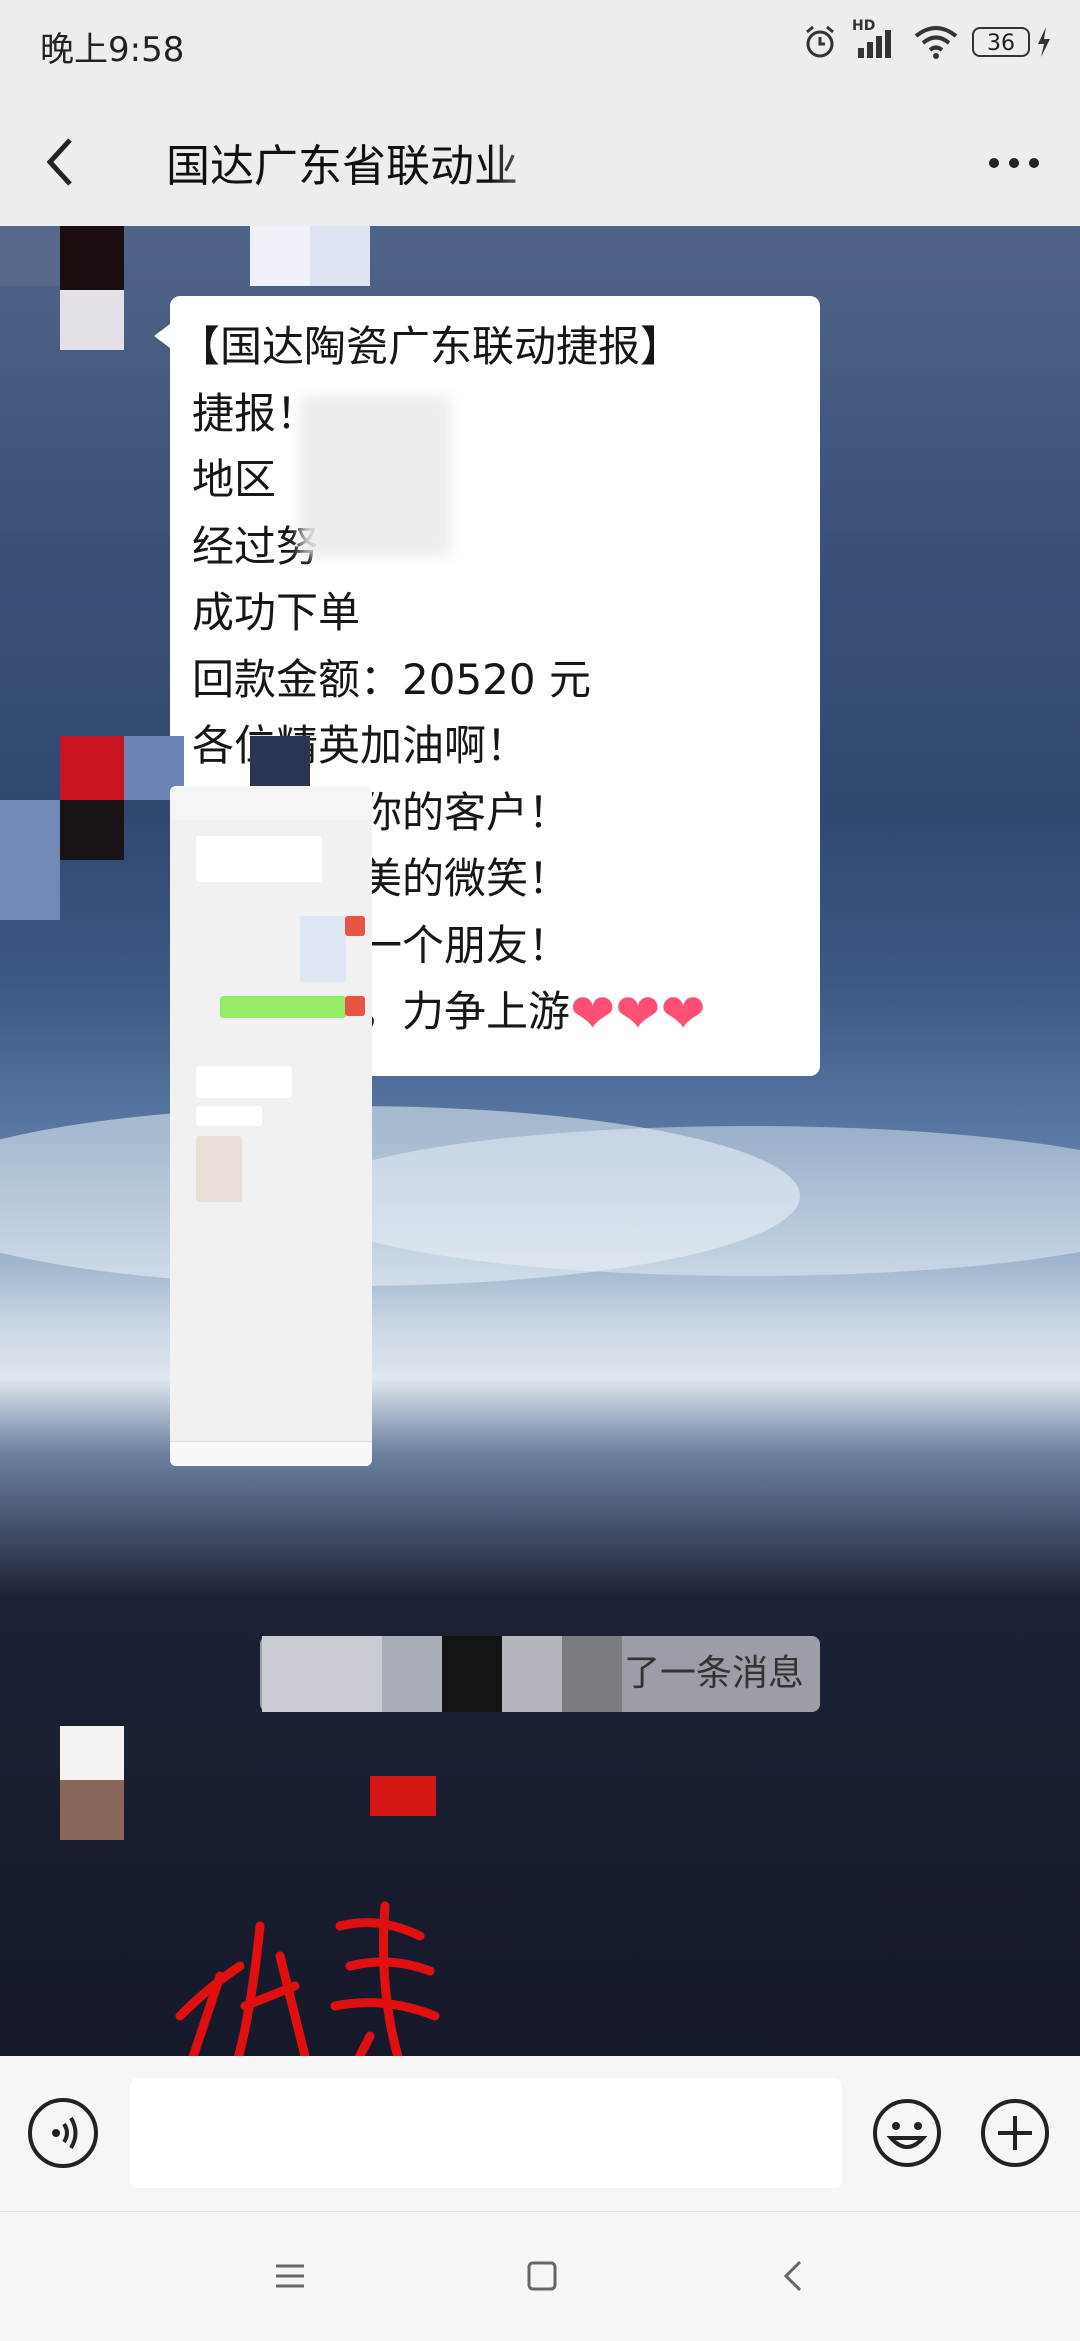 Image resolution: width=1080 pixels, height=2341 pixels. I want to click on message-line: 地区, so click(234, 479).